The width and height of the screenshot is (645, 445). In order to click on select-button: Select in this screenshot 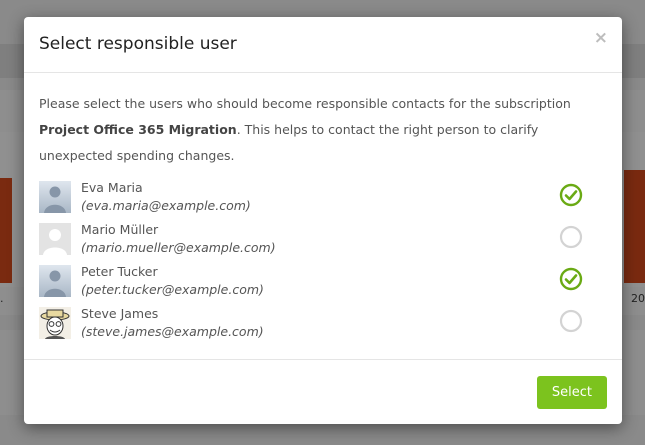, I will do `click(571, 392)`.